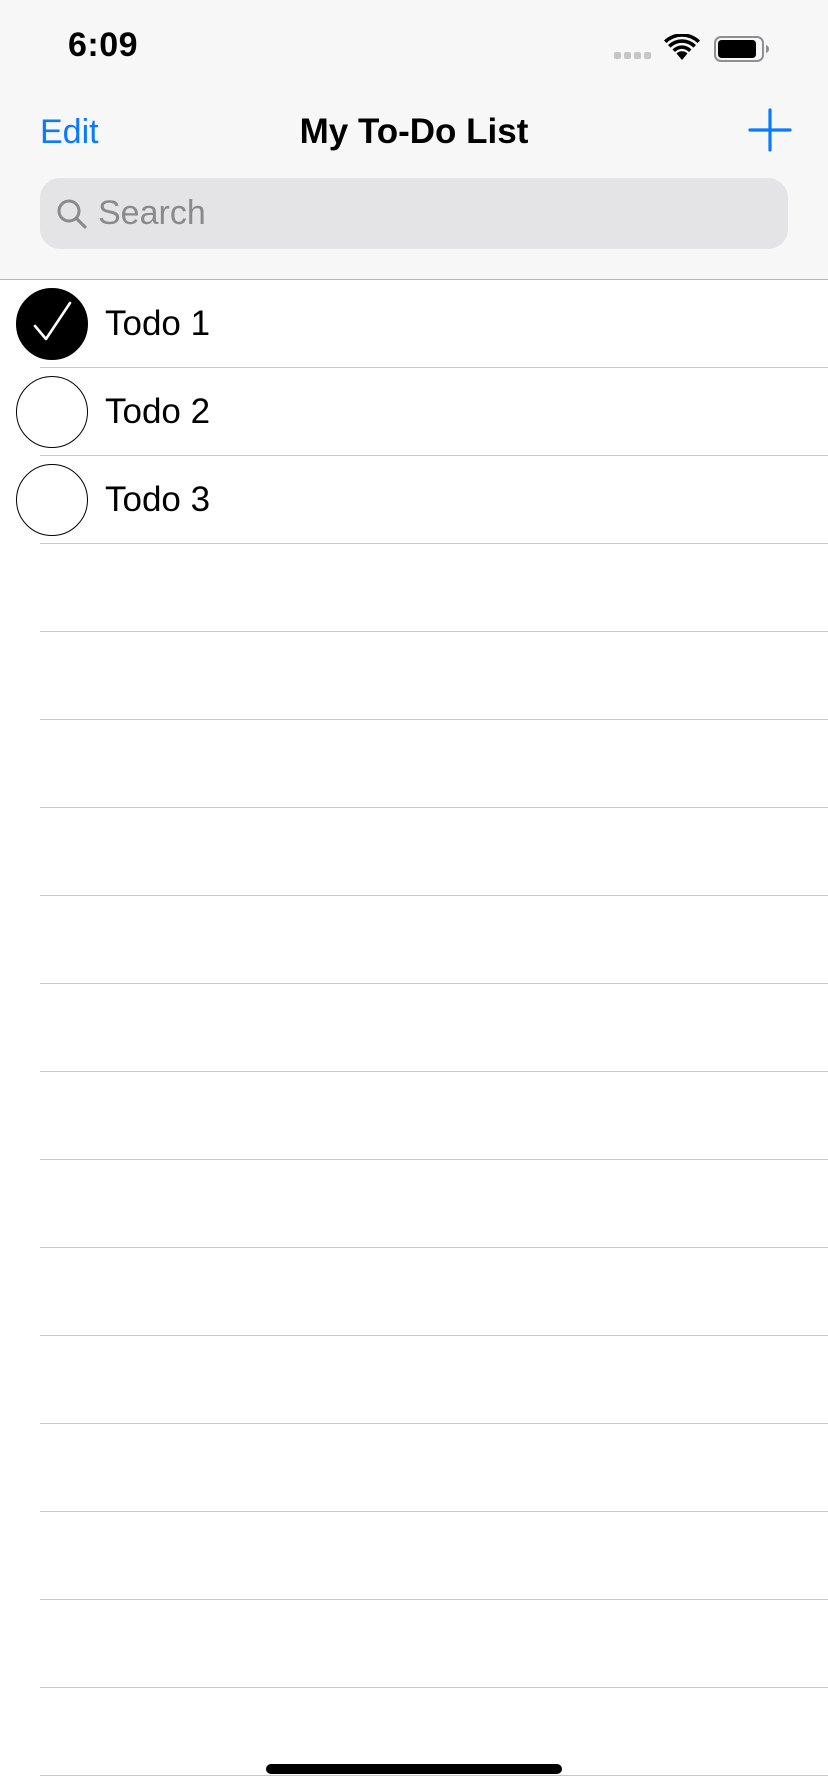  I want to click on checkmark-icon, so click(52, 321).